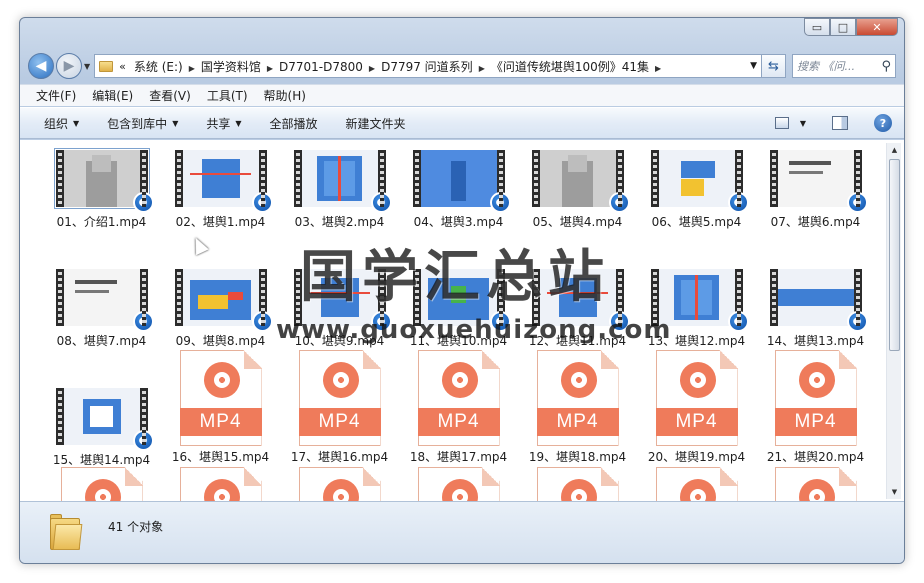 The width and height of the screenshot is (924, 583). Describe the element at coordinates (321, 67) in the screenshot. I see `breadcrumb-item: D7701-D7800` at that location.